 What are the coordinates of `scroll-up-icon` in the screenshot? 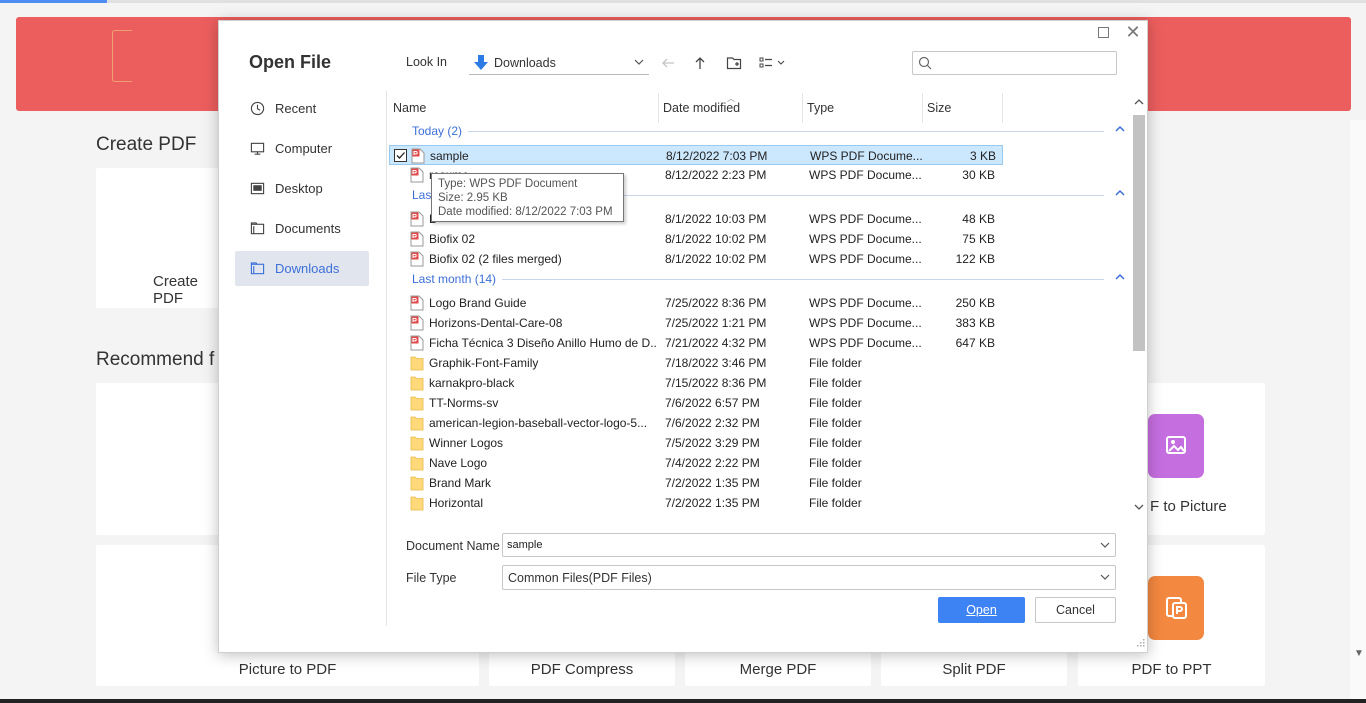 It's located at (1139, 102).